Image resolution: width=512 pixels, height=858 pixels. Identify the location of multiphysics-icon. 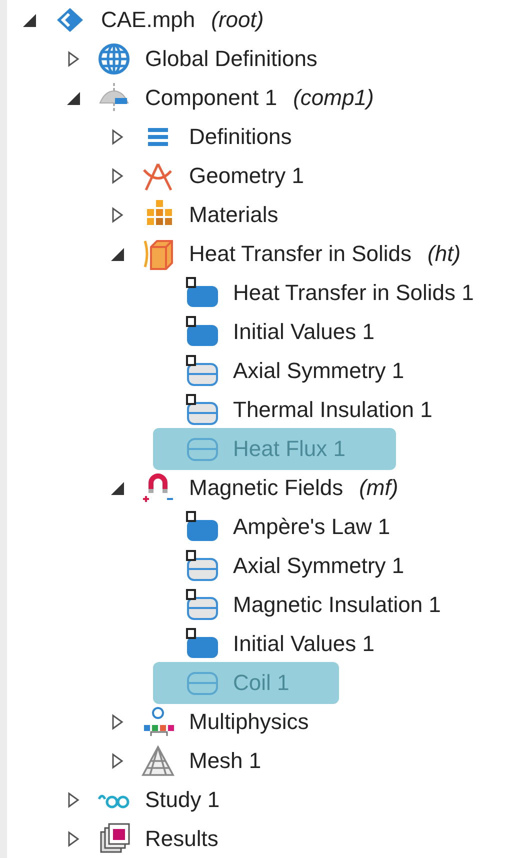
(158, 721).